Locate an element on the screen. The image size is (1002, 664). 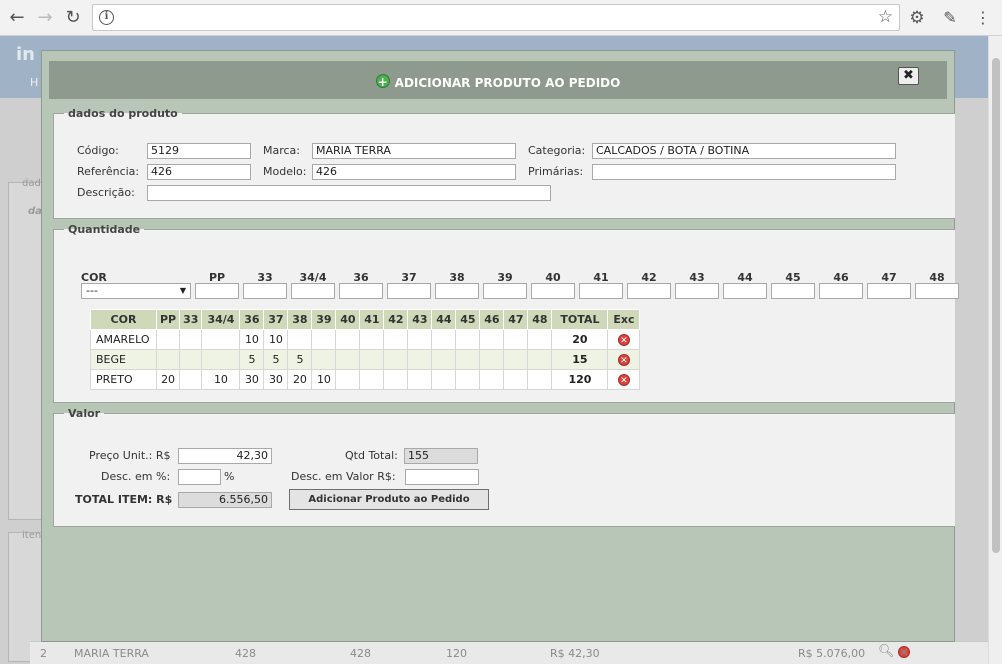
descricao-label: Descrição: is located at coordinates (106, 192).